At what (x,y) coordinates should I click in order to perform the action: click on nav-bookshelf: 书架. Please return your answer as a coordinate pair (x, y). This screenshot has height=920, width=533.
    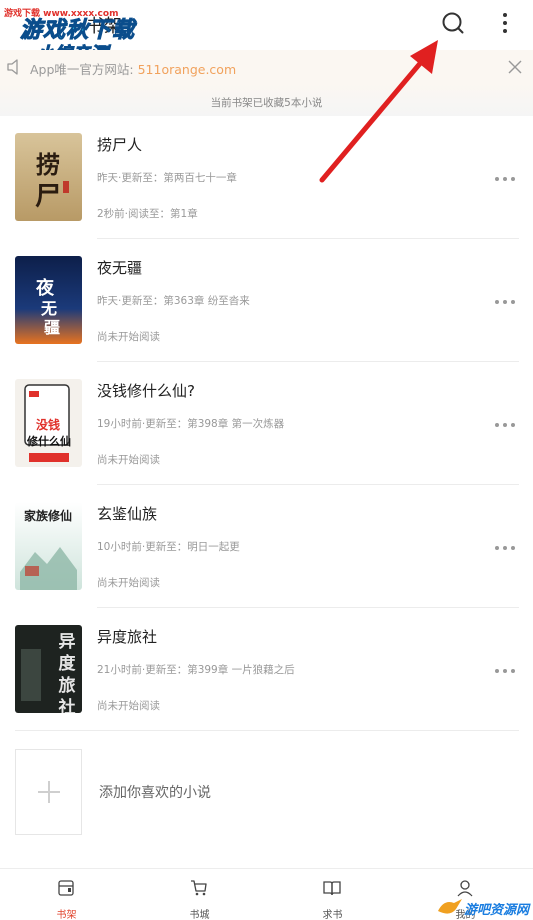
    Looking at the image, I should click on (66, 894).